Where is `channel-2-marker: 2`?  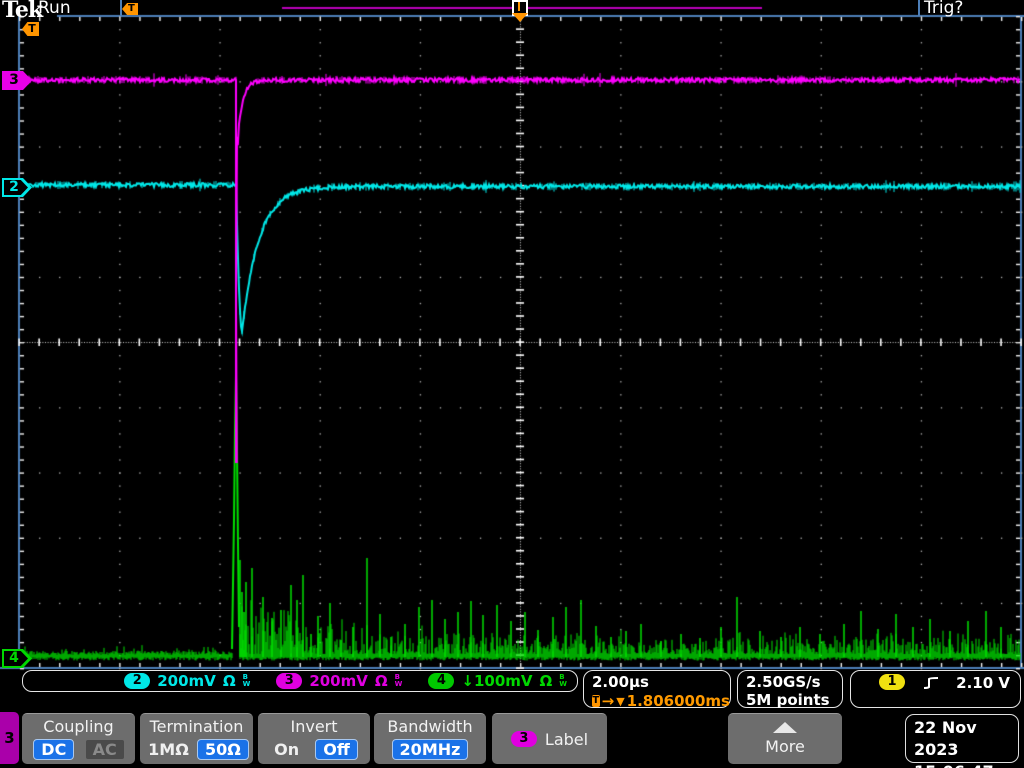 channel-2-marker: 2 is located at coordinates (17, 187).